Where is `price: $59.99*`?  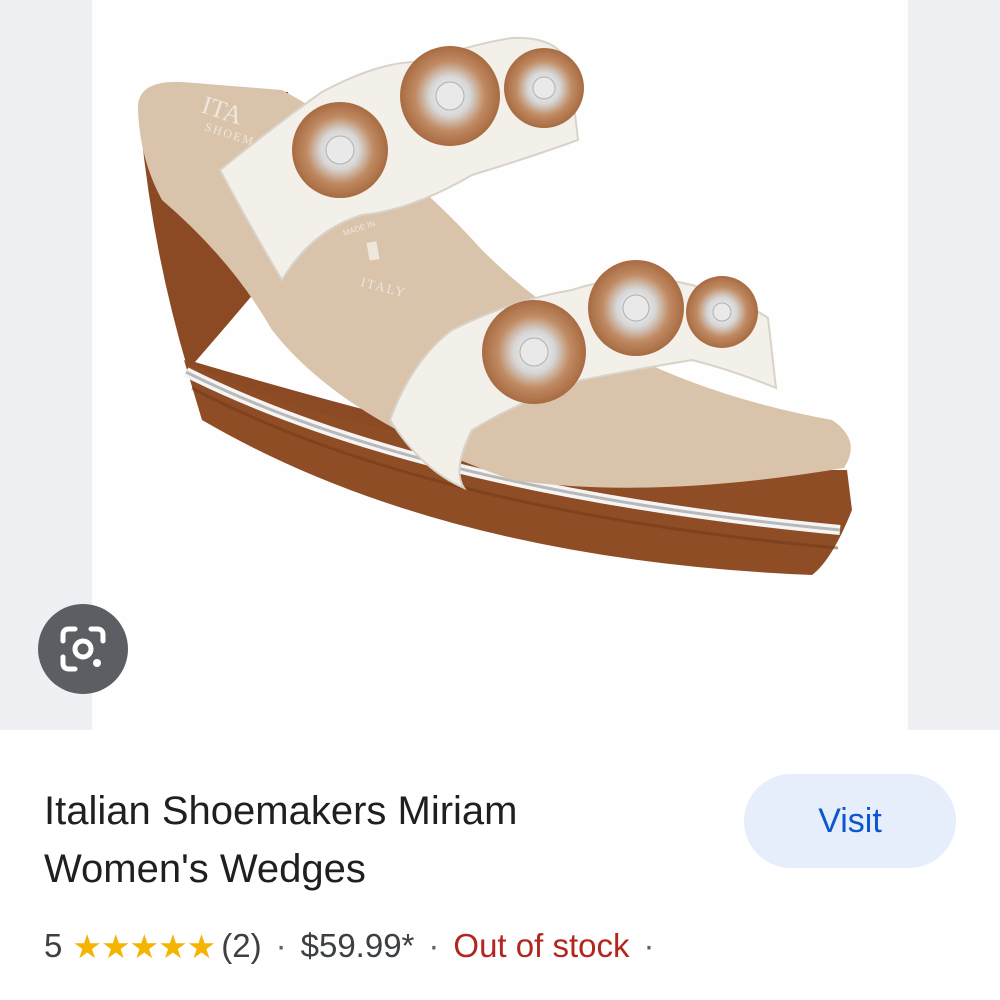
price: $59.99* is located at coordinates (357, 945).